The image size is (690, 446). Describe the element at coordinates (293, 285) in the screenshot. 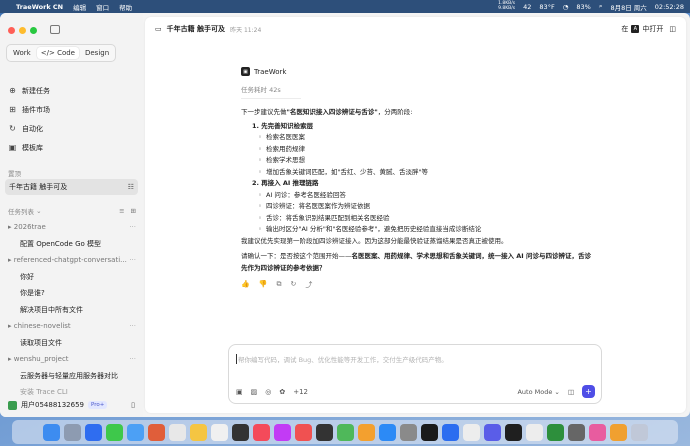

I see `retry-icon: ↻` at that location.